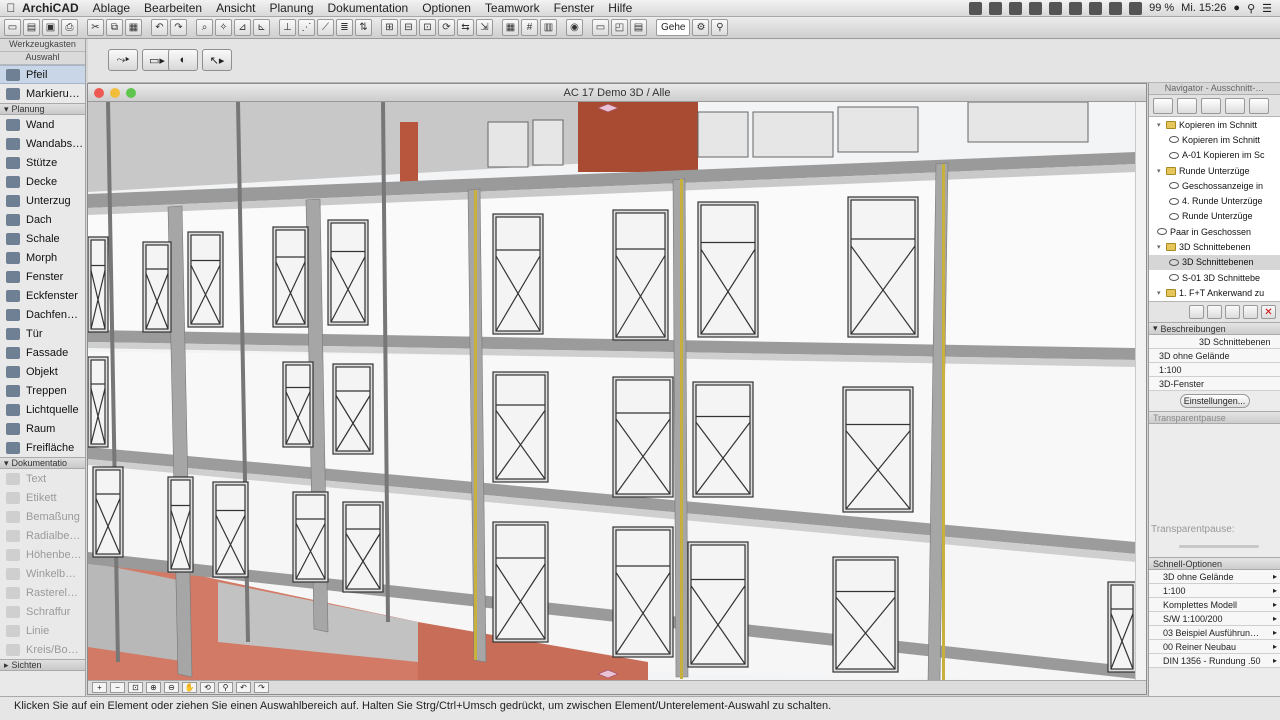 This screenshot has height=720, width=1280. Describe the element at coordinates (123, 60) in the screenshot. I see `selection-method-icon: ⤳▸` at that location.